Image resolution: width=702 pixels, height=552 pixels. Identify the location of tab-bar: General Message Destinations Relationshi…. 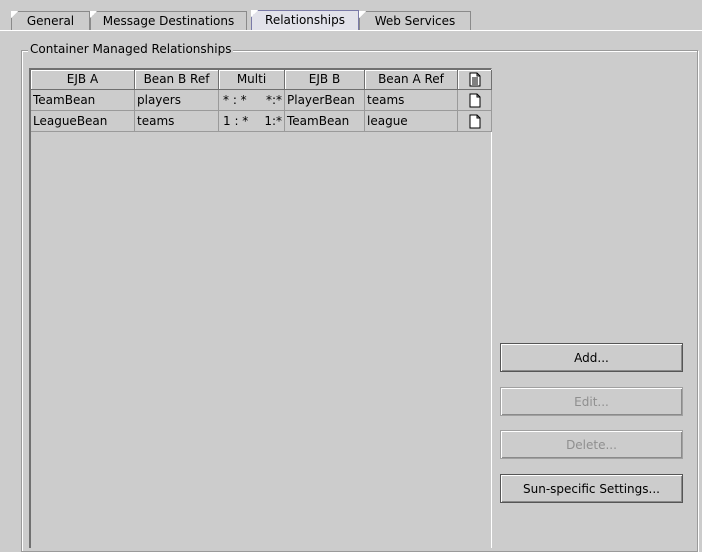
(351, 15).